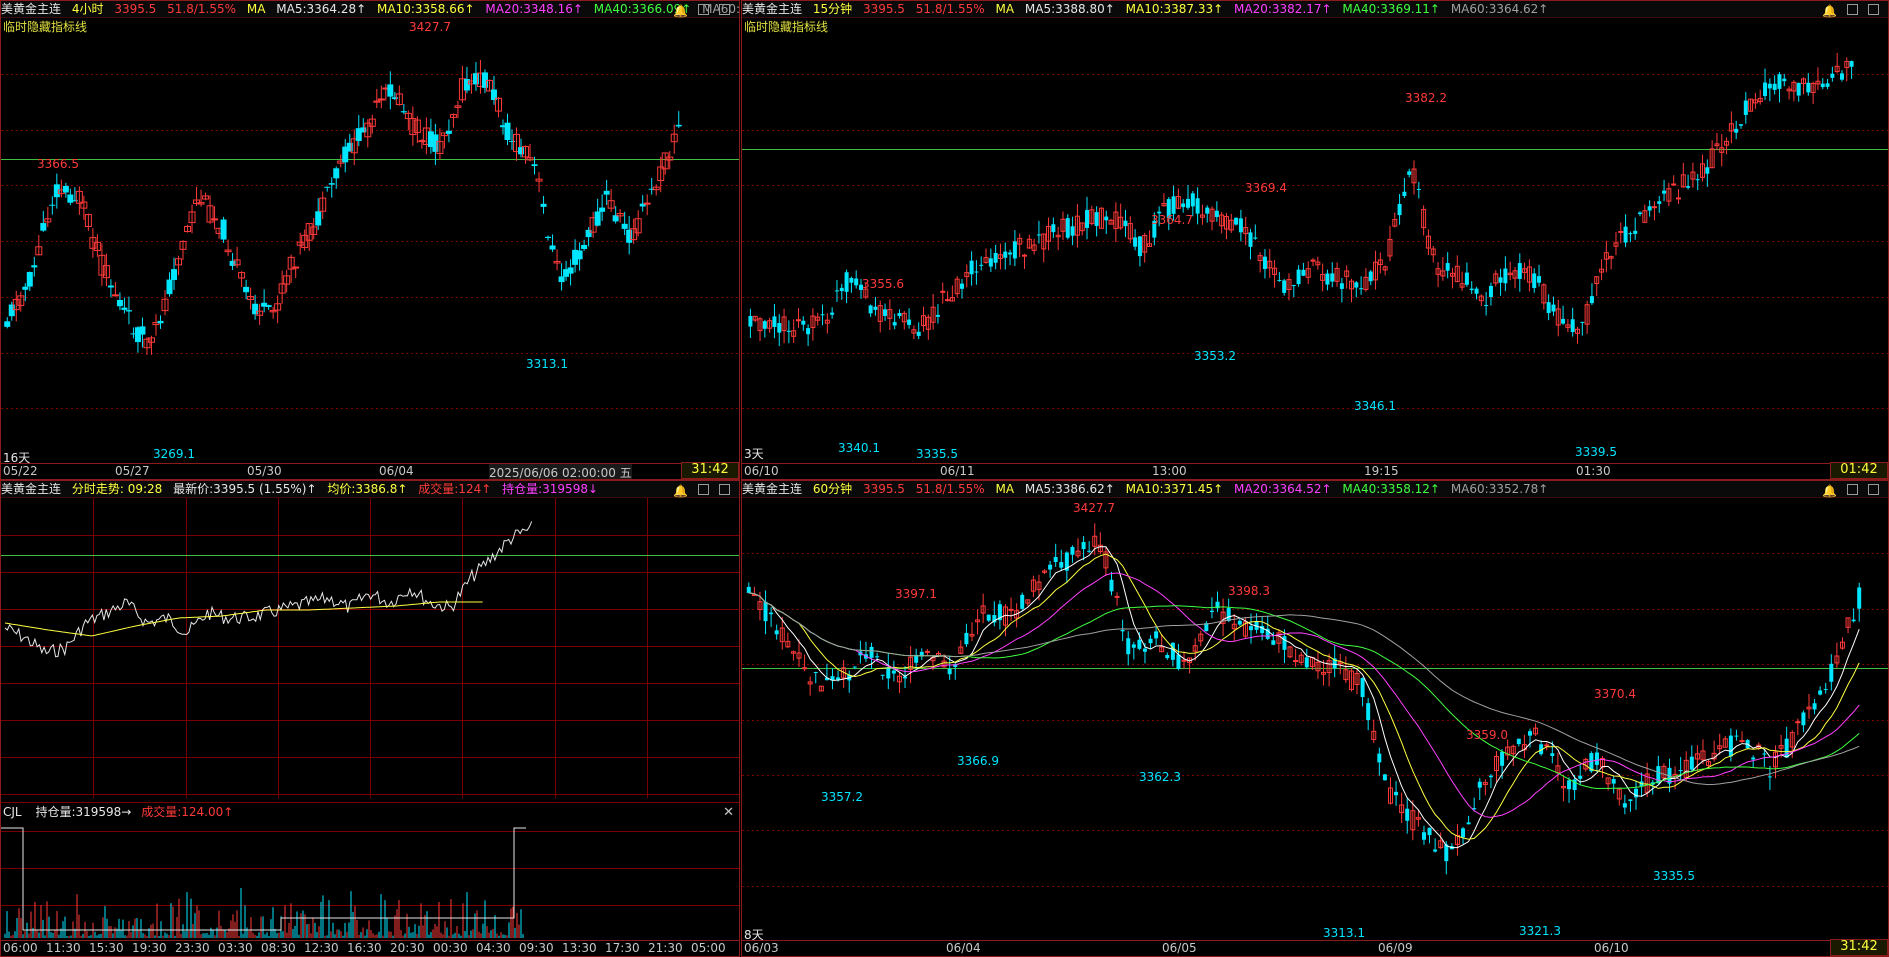 The image size is (1889, 957). What do you see at coordinates (916, 594) in the screenshot?
I see `price-label: 3397.1` at bounding box center [916, 594].